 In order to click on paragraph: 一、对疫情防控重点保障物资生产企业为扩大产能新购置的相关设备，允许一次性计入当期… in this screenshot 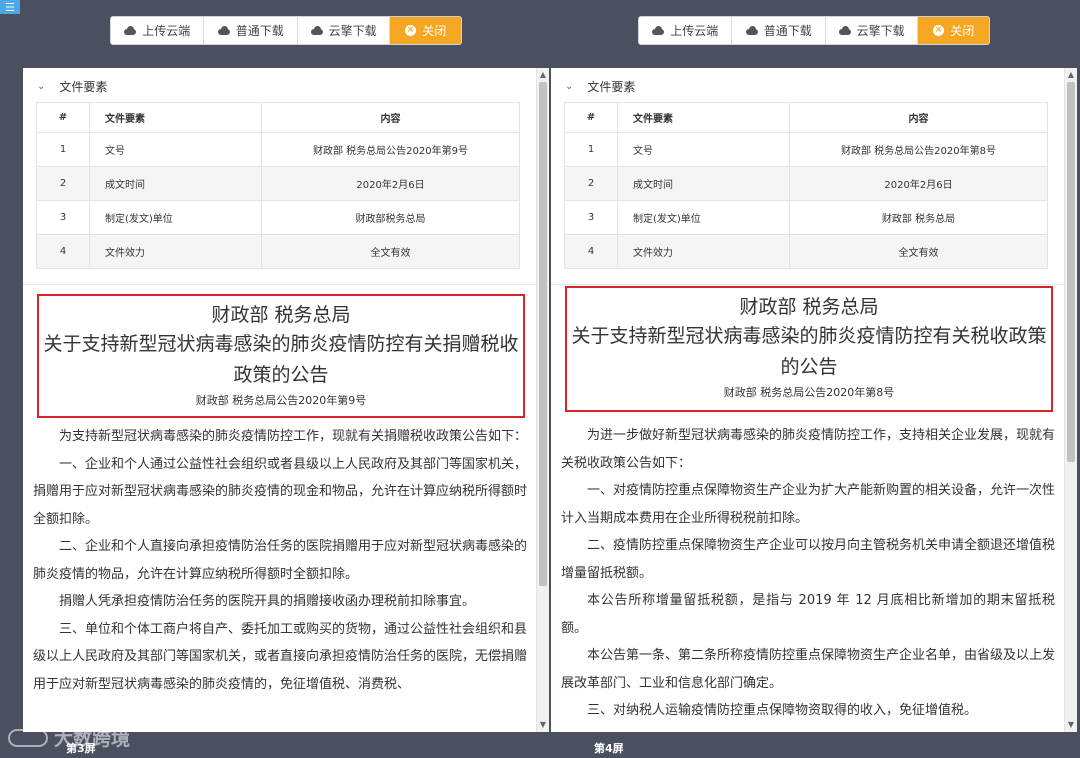, I will do `click(808, 504)`.